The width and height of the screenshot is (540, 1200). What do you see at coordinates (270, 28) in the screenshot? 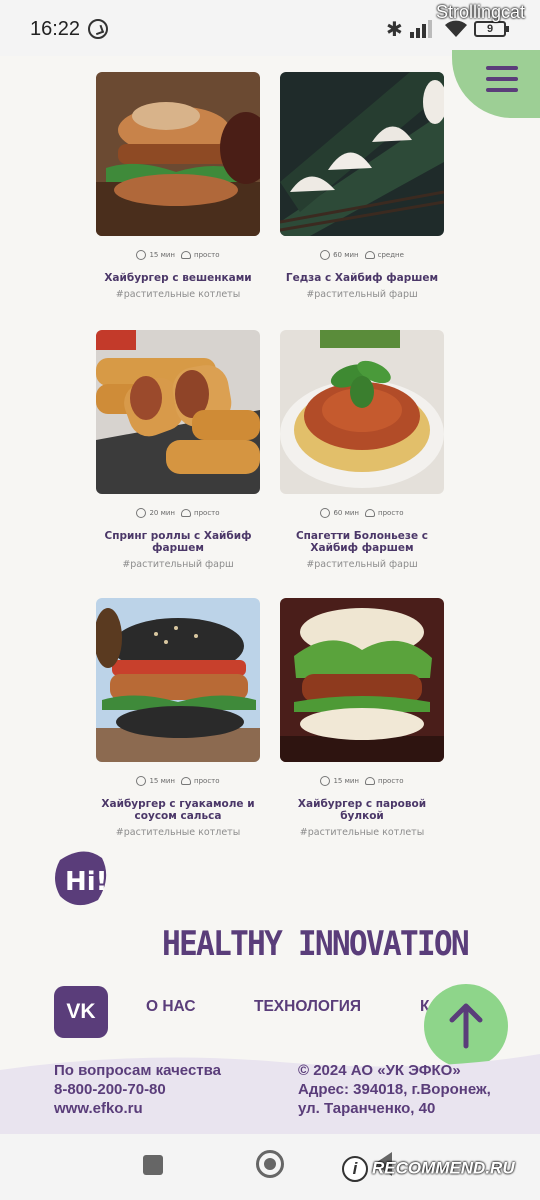
I see `status-bar: 16:22 ✱ 9 Strollingcat` at bounding box center [270, 28].